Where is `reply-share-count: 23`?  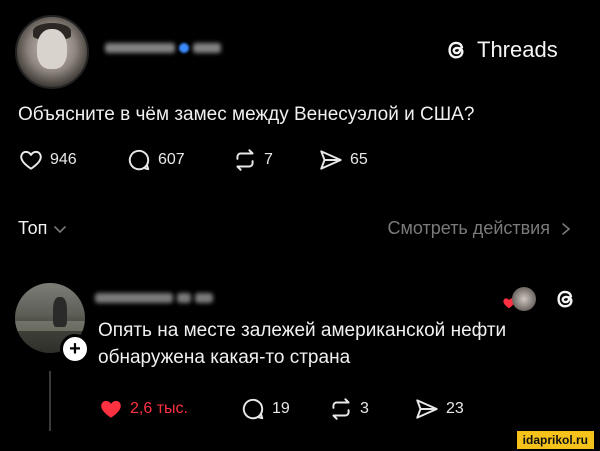
reply-share-count: 23 is located at coordinates (455, 408).